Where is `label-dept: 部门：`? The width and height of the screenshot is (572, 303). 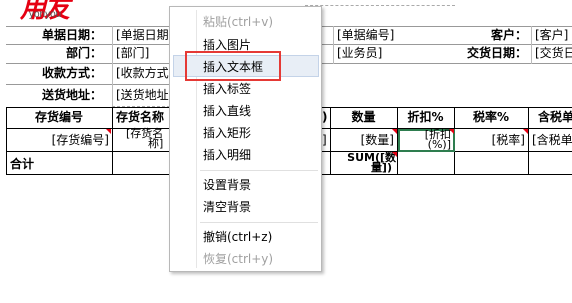
label-dept: 部门： is located at coordinates (83, 53).